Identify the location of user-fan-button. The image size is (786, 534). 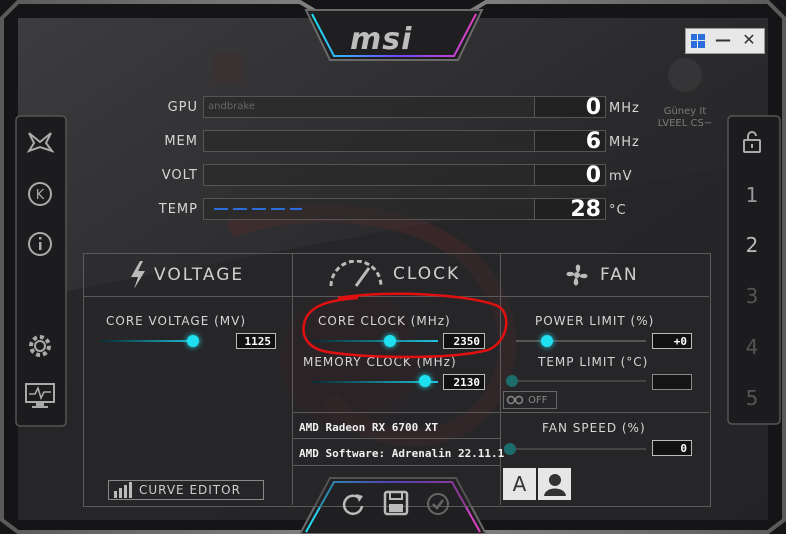
(554, 484).